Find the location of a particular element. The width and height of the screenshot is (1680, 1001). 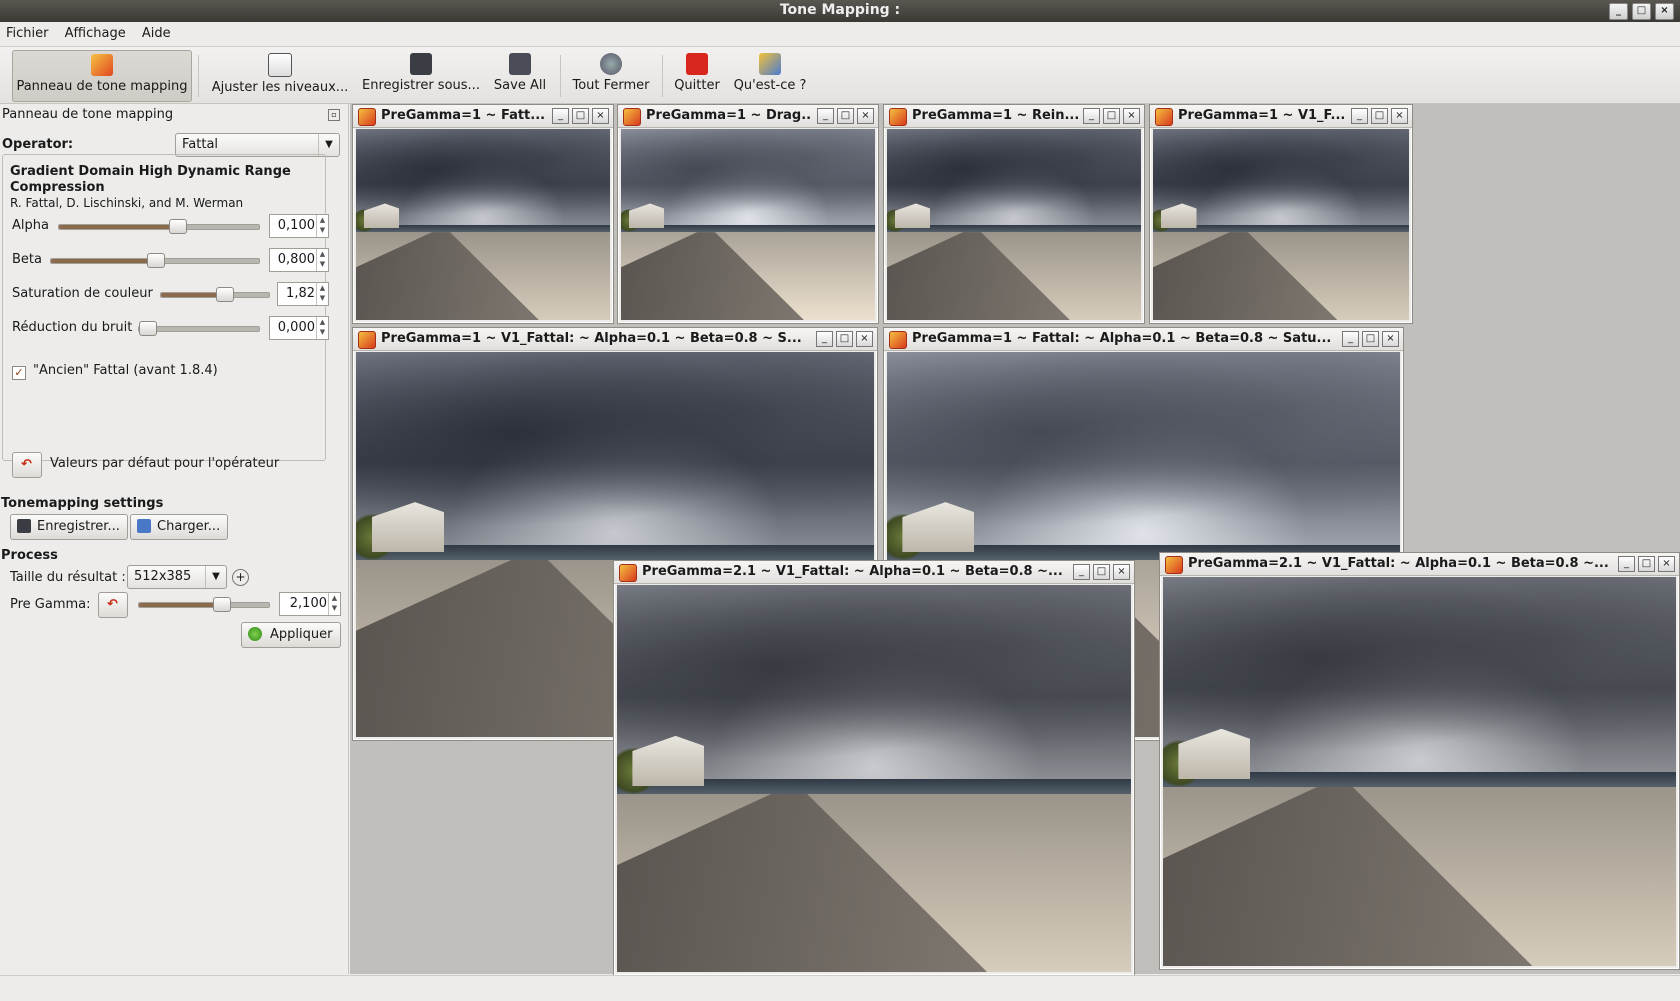

result-window: PreGamma=1 ~ Drag... _ □ × is located at coordinates (748, 214).